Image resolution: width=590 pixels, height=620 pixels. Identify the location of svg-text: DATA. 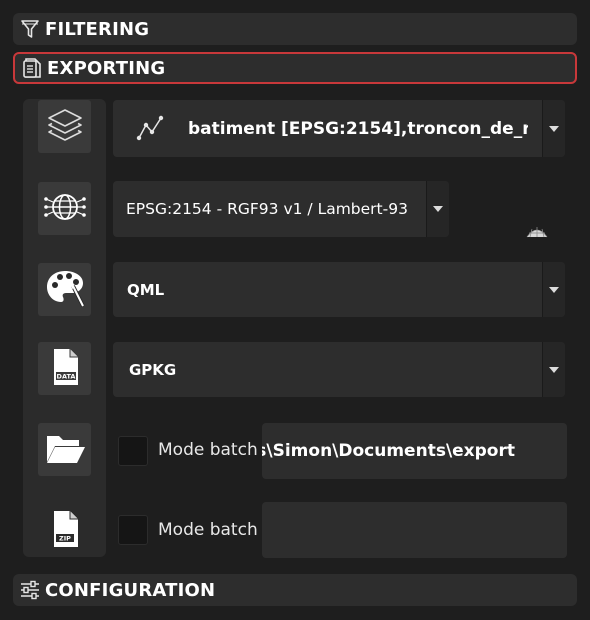
(65, 376).